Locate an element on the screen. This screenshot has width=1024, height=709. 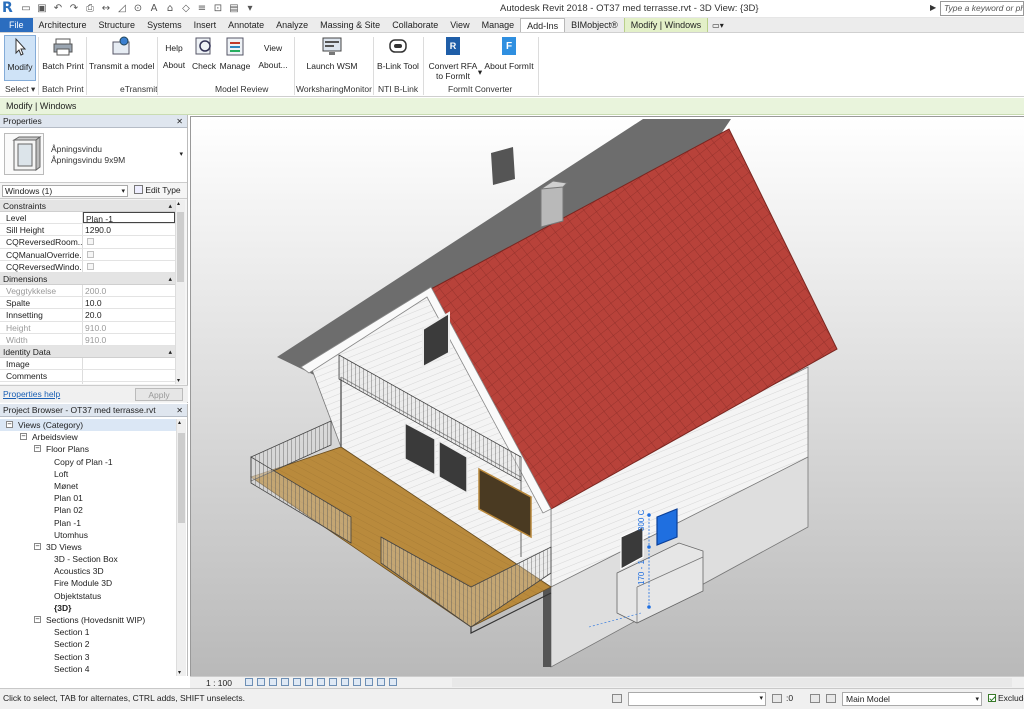
detail-level-icon is located at coordinates (249, 682).